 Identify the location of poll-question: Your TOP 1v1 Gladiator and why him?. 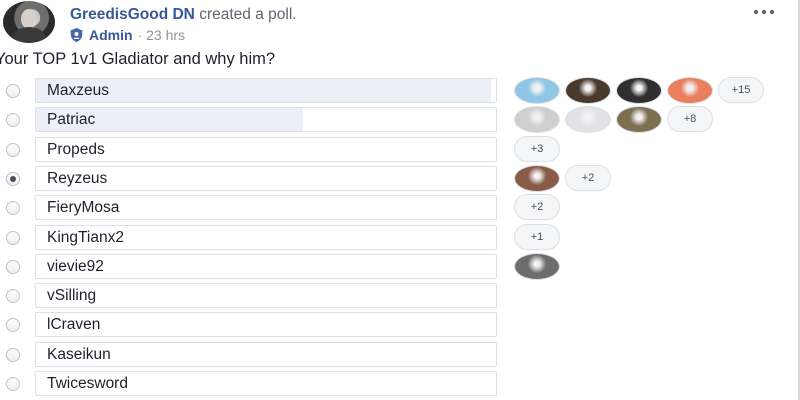
(138, 59).